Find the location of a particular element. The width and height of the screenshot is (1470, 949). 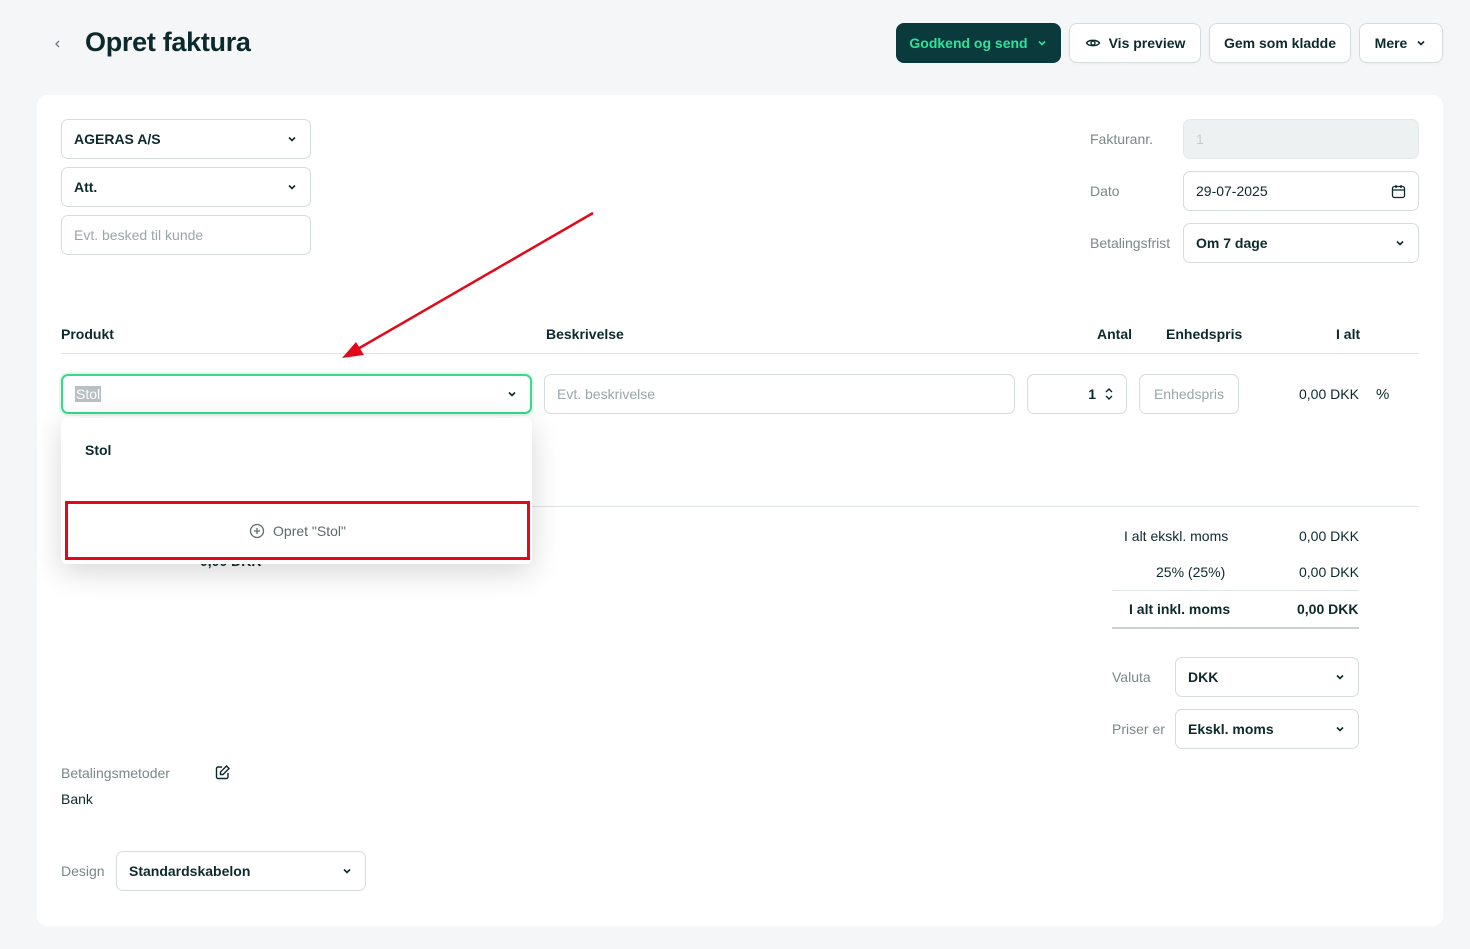

chevron-left-icon is located at coordinates (57, 44).